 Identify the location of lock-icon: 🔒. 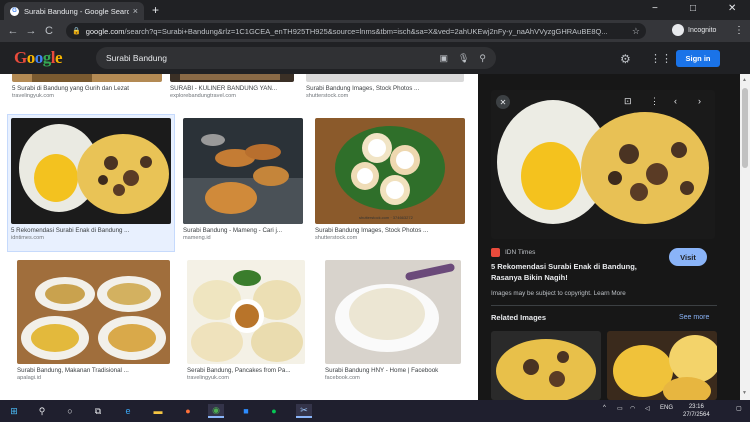
(76, 31).